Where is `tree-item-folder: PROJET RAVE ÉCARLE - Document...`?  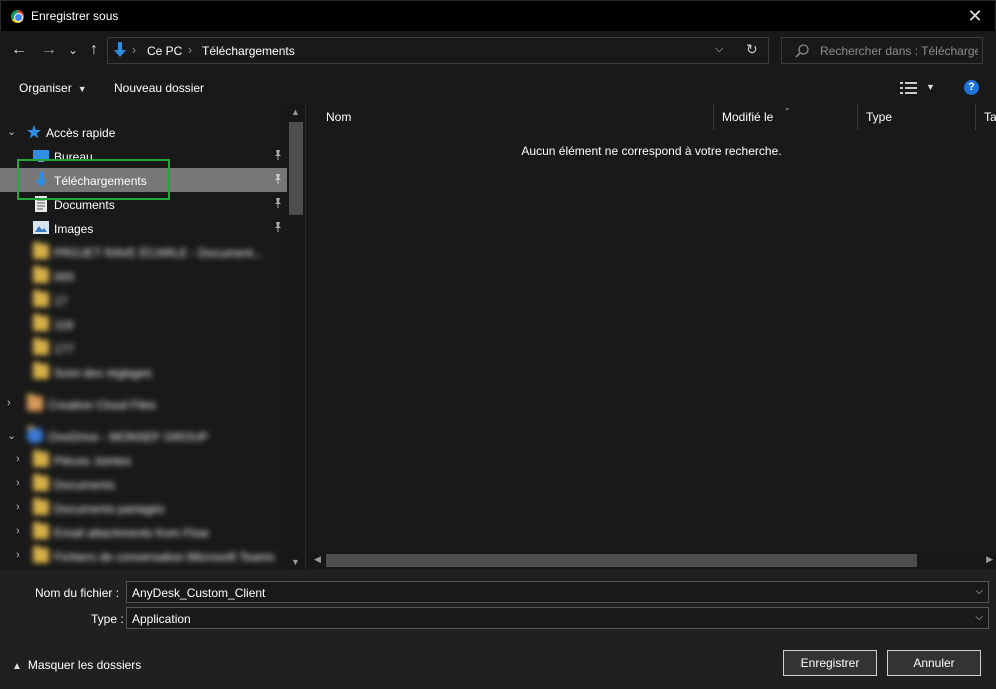 tree-item-folder: PROJET RAVE ÉCARLE - Document... is located at coordinates (143, 252).